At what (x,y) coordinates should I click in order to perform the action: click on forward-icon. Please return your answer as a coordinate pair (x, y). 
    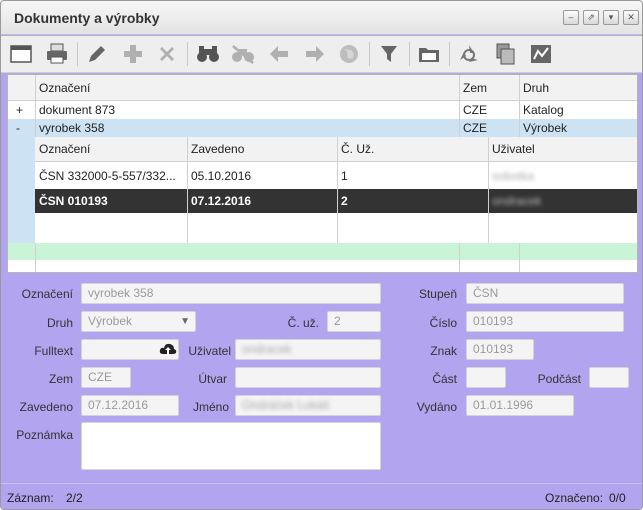
    Looking at the image, I should click on (315, 54).